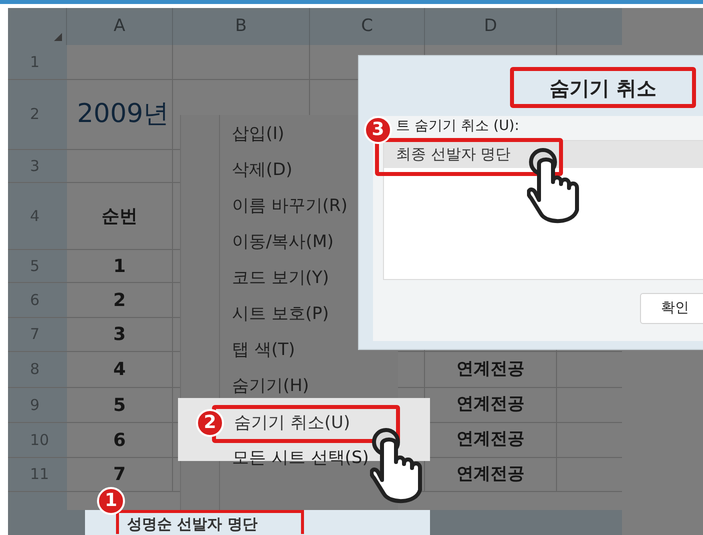 The image size is (703, 535). Describe the element at coordinates (119, 300) in the screenshot. I see `table-cell-text: 2` at that location.